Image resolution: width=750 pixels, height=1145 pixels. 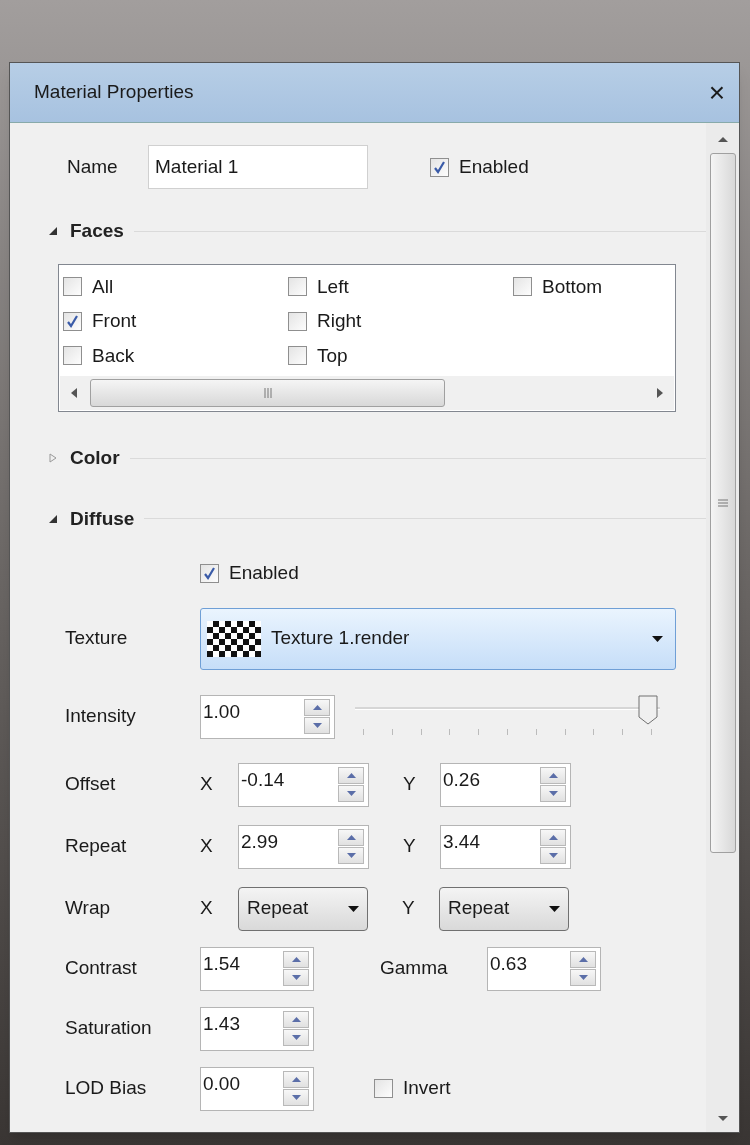 What do you see at coordinates (221, 963) in the screenshot?
I see `number-value: 1.54` at bounding box center [221, 963].